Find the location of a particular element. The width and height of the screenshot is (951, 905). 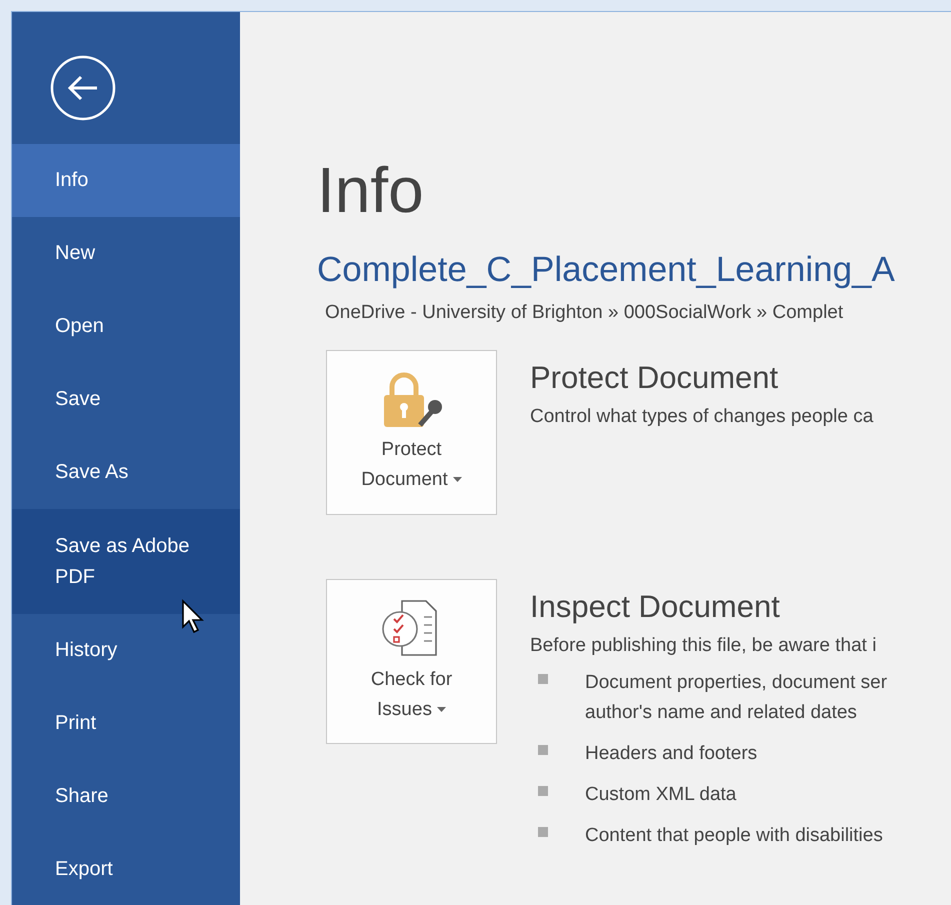

bullet-text: Headers and footers is located at coordinates (671, 754).